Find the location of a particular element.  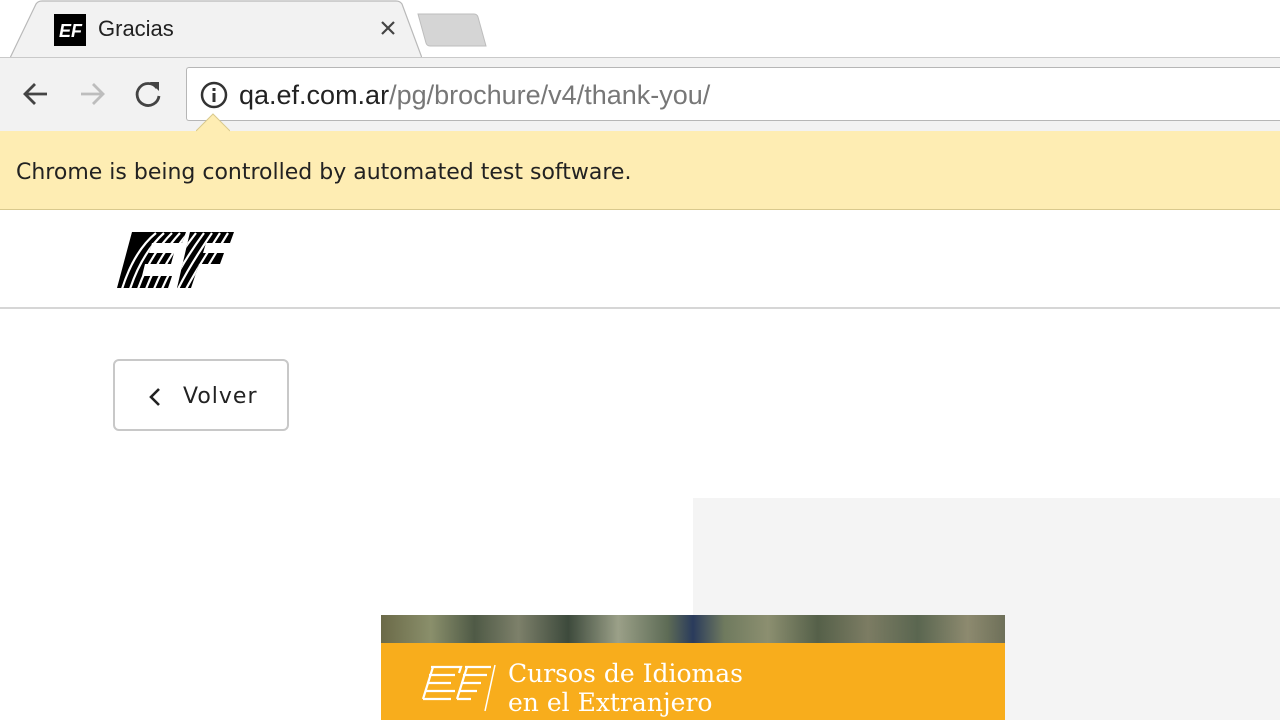

brochure-title-line2: en el Extranjero is located at coordinates (610, 702).